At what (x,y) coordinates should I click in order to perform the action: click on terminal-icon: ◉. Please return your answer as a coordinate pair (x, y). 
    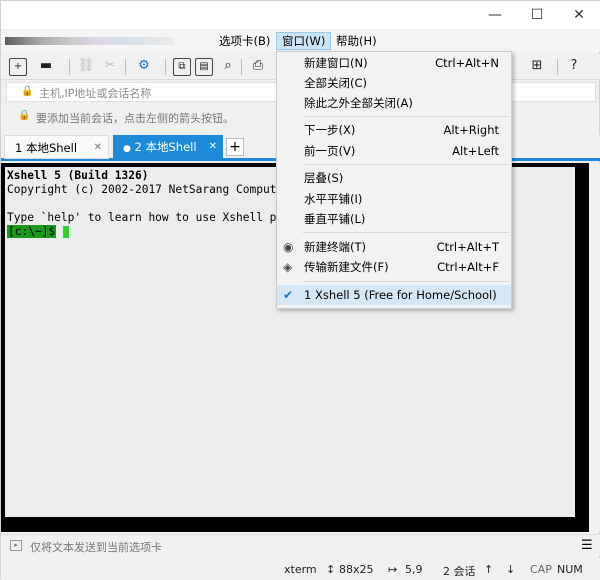
    Looking at the image, I should click on (288, 247).